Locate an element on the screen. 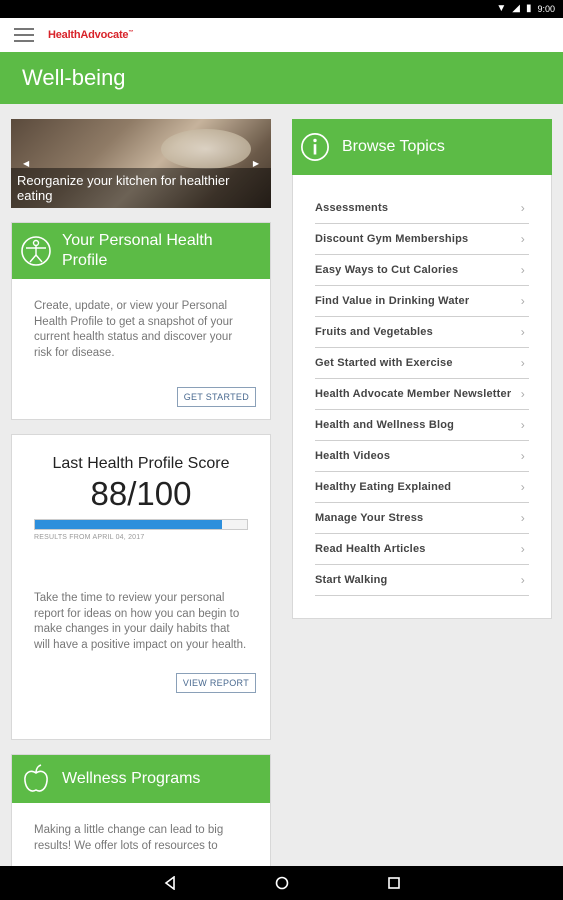 This screenshot has height=900, width=563. topic-label: Health Videos is located at coordinates (353, 456).